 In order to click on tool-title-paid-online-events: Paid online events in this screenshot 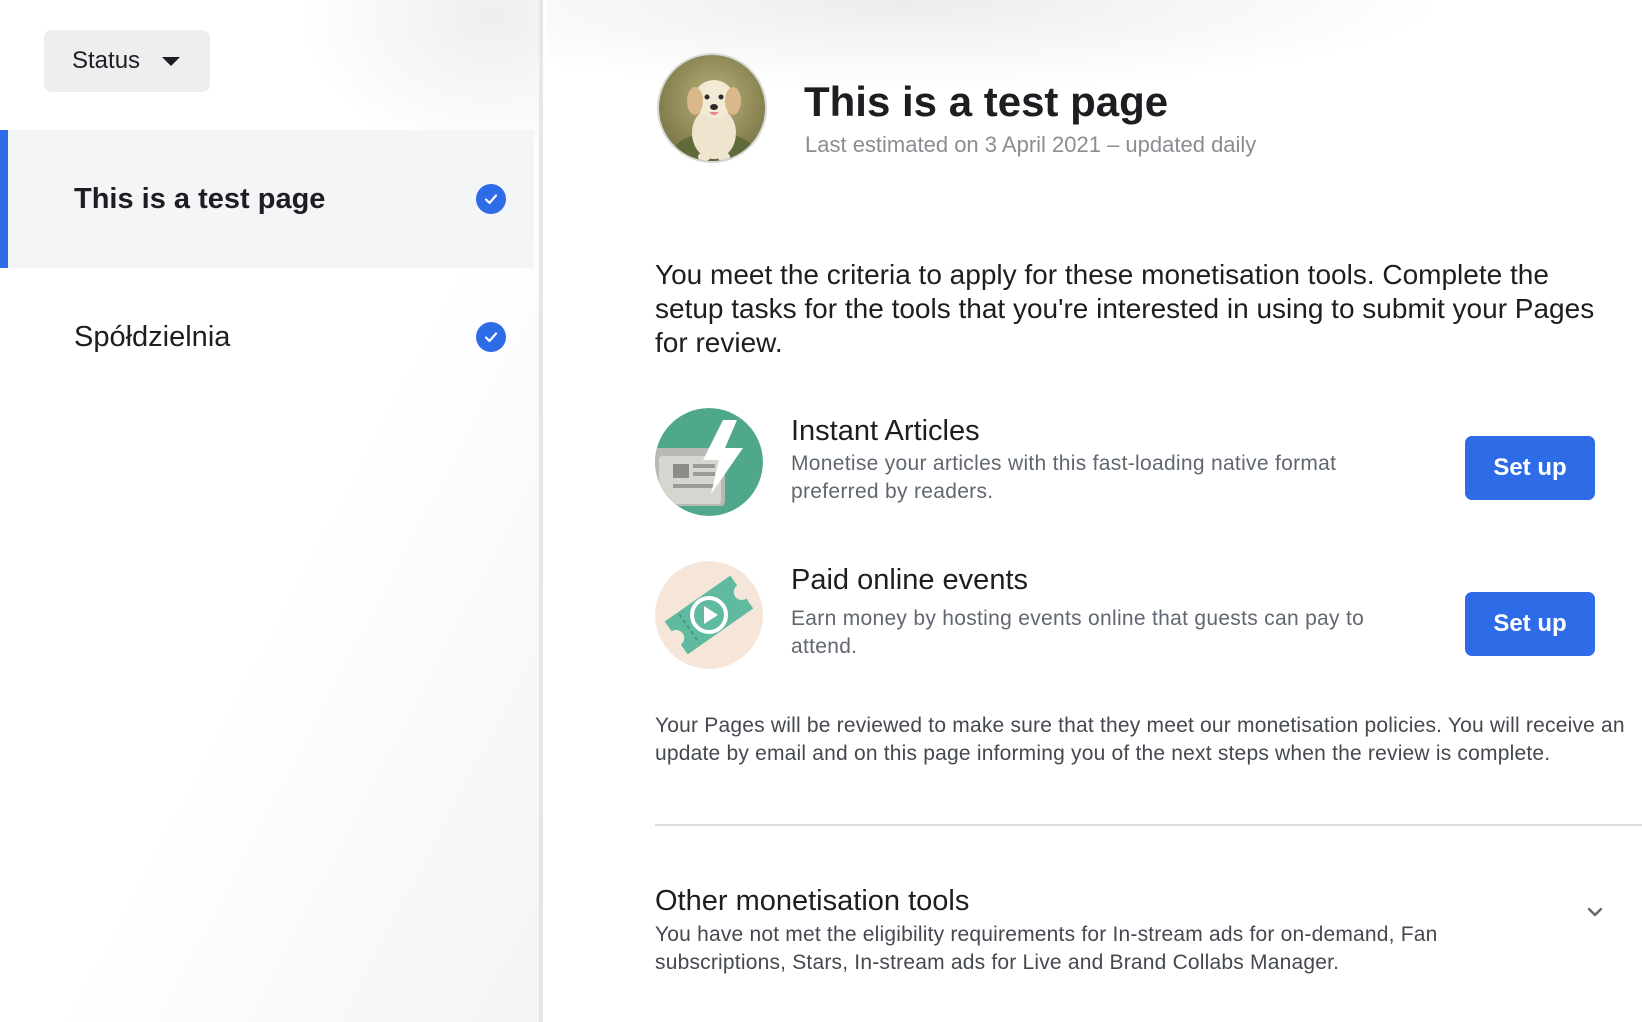, I will do `click(909, 580)`.